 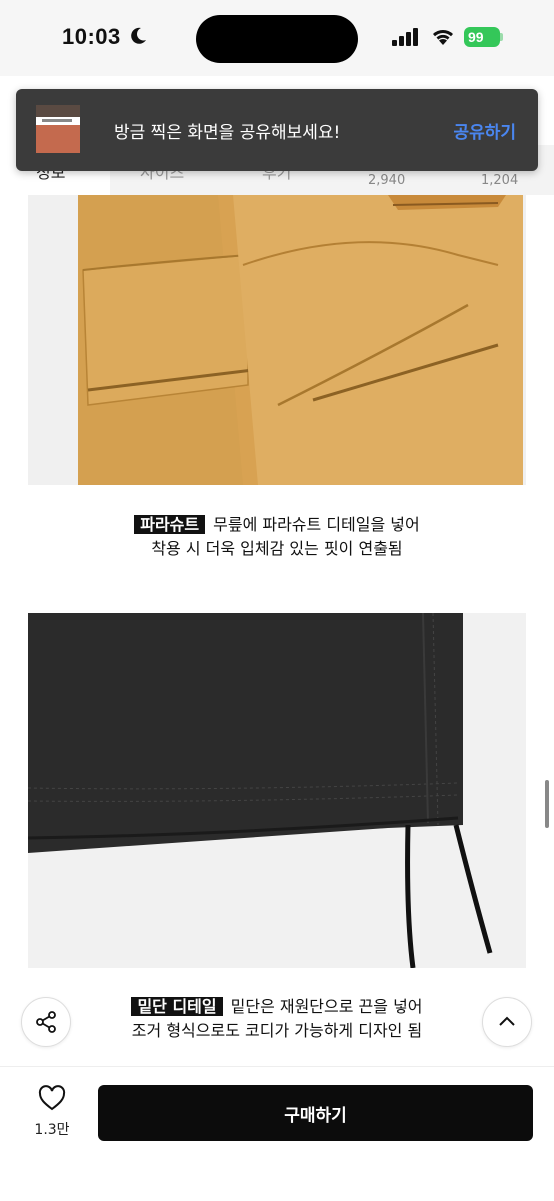 I want to click on toast-message: 방금 찍은 화면을 공유해보세요!, so click(x=227, y=133).